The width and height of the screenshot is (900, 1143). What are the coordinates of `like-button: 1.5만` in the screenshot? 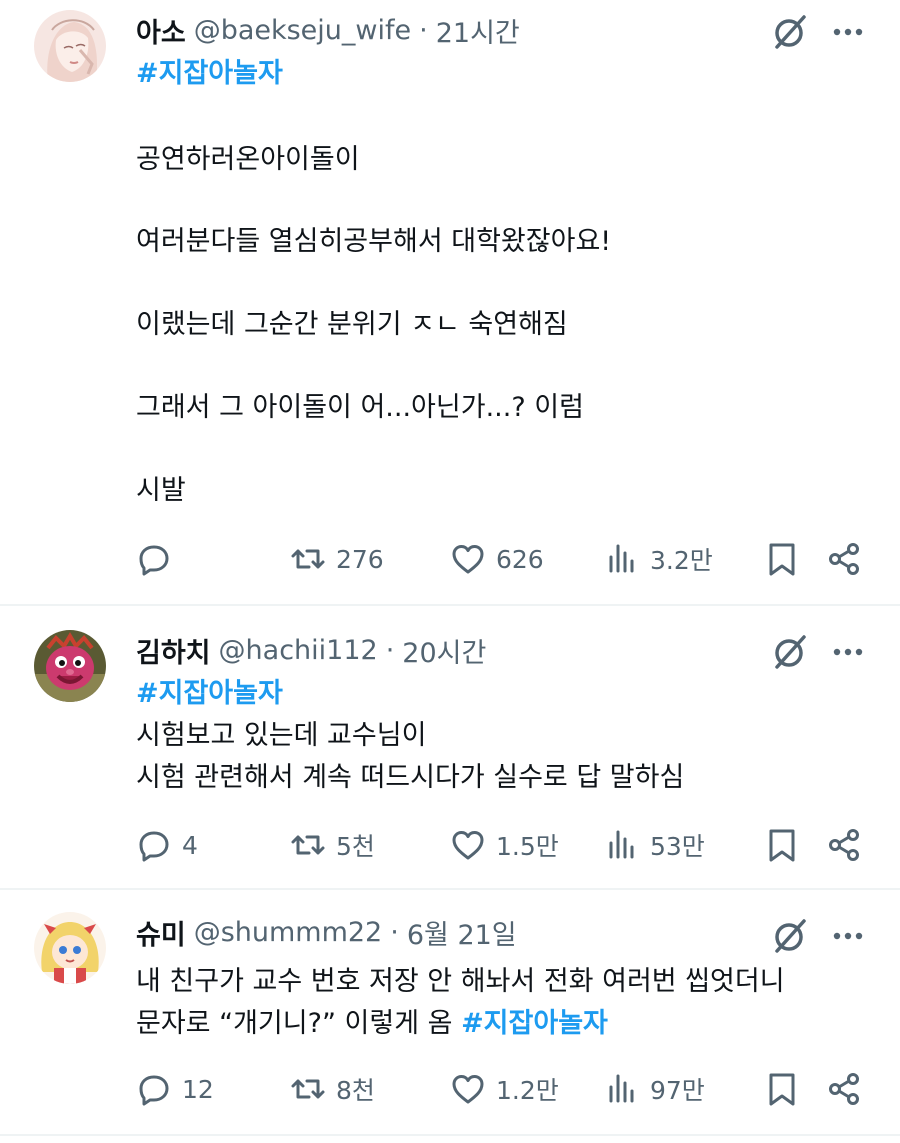 It's located at (504, 845).